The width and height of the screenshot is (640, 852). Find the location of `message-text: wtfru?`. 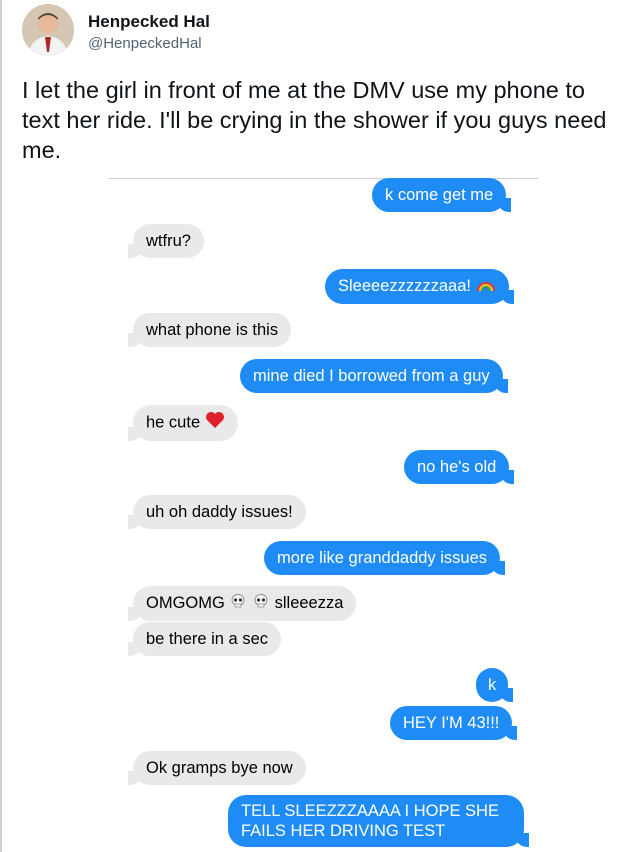

message-text: wtfru? is located at coordinates (168, 241).